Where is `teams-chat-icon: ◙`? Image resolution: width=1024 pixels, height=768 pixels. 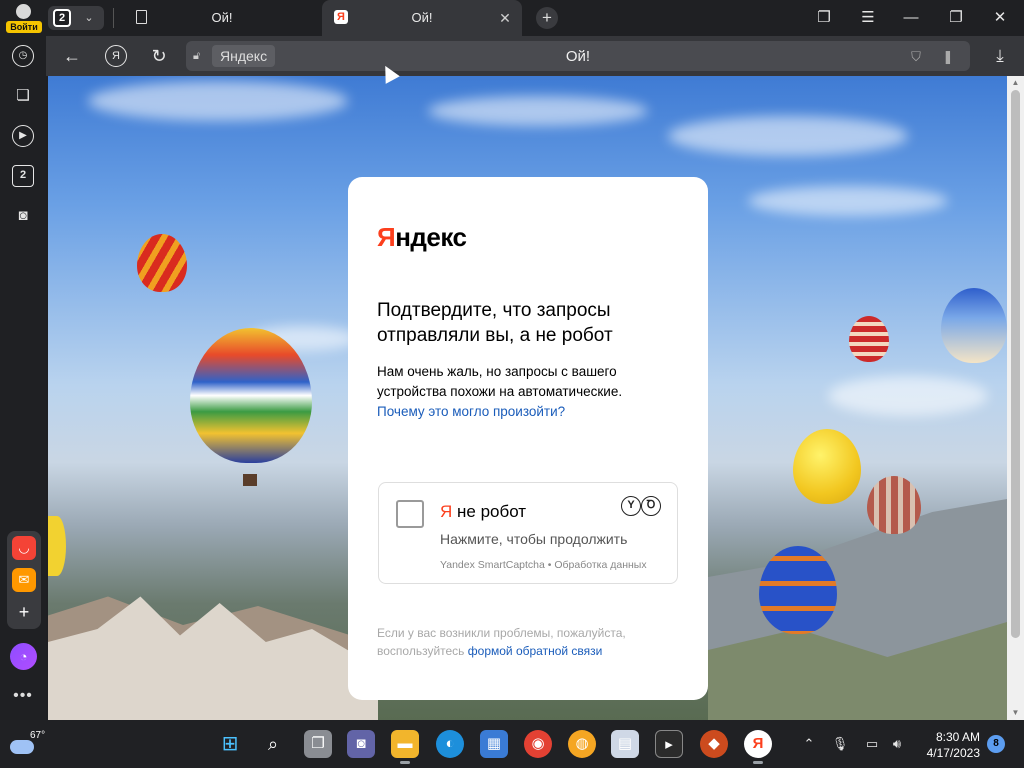
teams-chat-icon: ◙ is located at coordinates (361, 744).